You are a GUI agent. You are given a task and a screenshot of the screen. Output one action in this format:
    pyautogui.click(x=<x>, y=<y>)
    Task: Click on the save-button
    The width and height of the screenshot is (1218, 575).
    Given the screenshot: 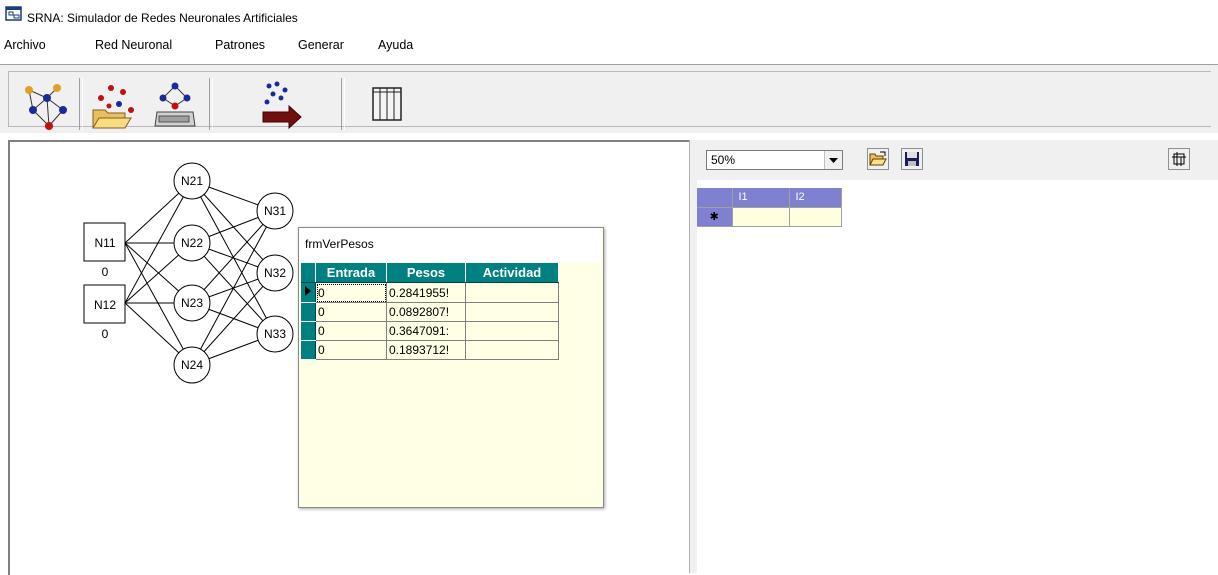 What is the action you would take?
    pyautogui.click(x=912, y=159)
    